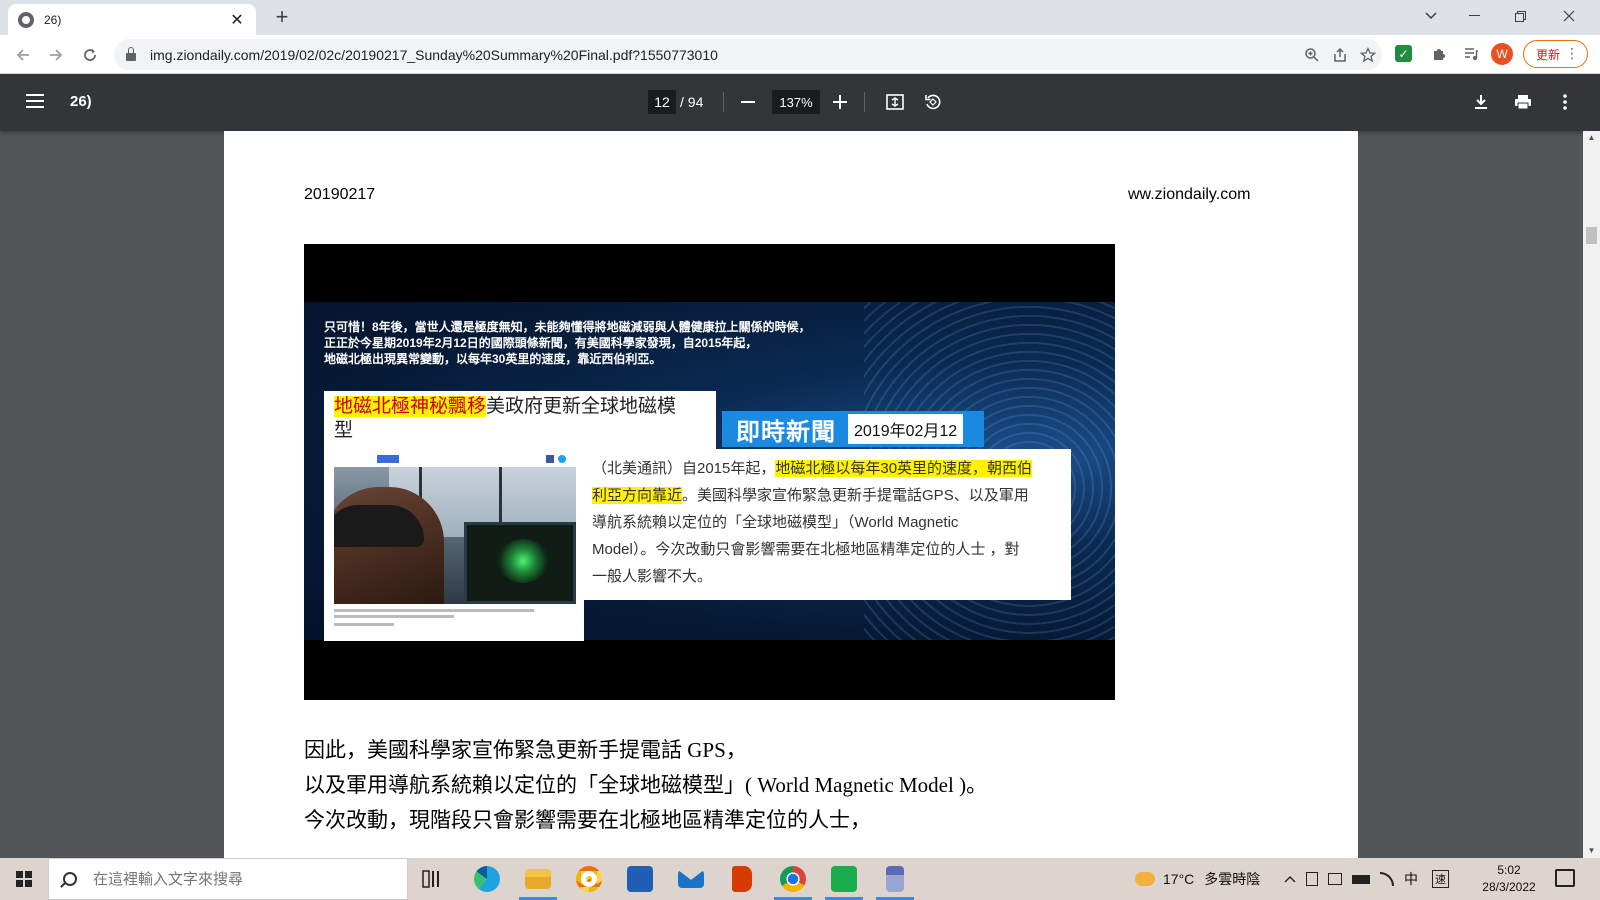 The width and height of the screenshot is (1600, 900). I want to click on taskbar-mail, so click(691, 879).